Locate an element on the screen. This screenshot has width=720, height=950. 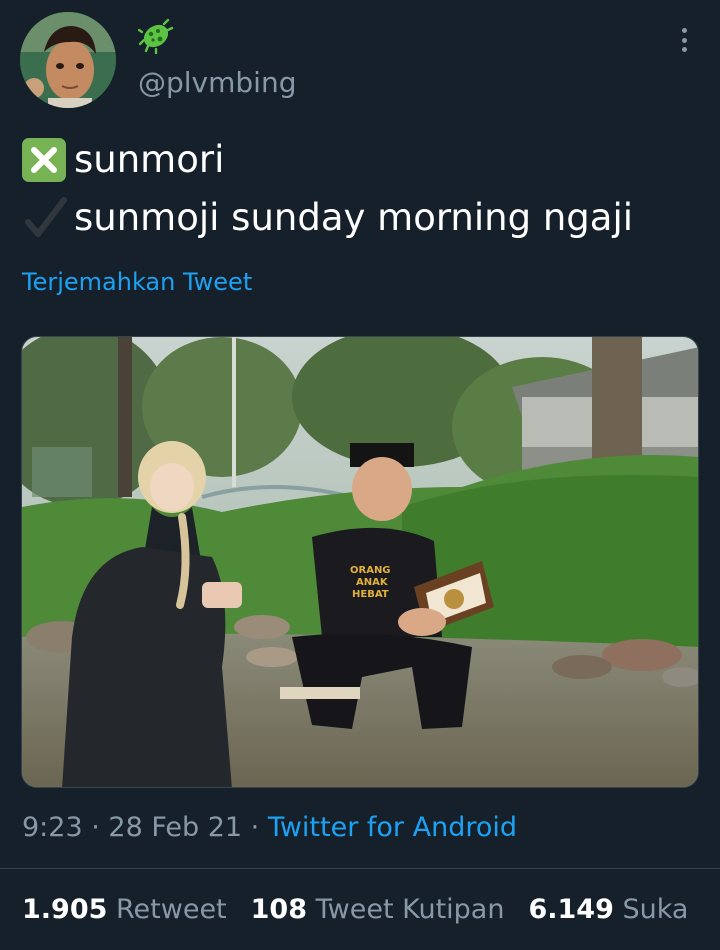
tweet-text-line-1: sunmori is located at coordinates (123, 160).